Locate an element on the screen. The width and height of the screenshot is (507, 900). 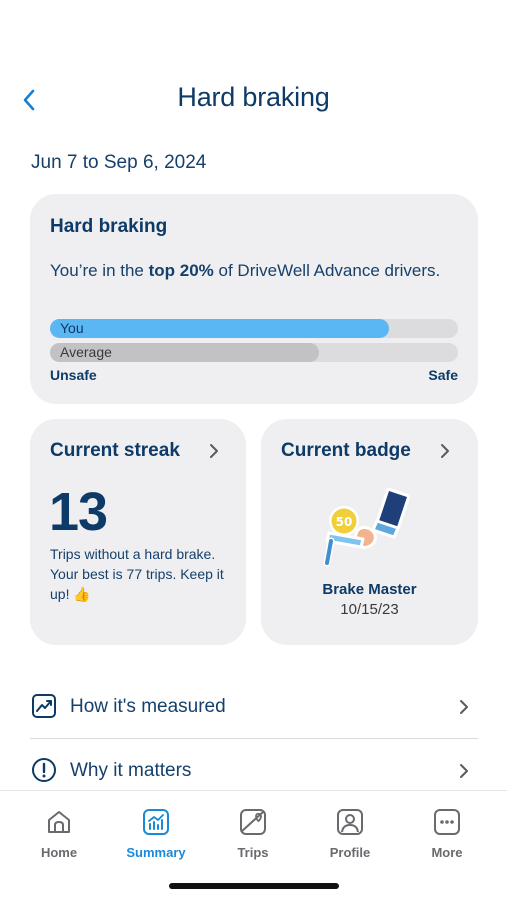
tab-profile-label: Profile is located at coordinates (350, 852).